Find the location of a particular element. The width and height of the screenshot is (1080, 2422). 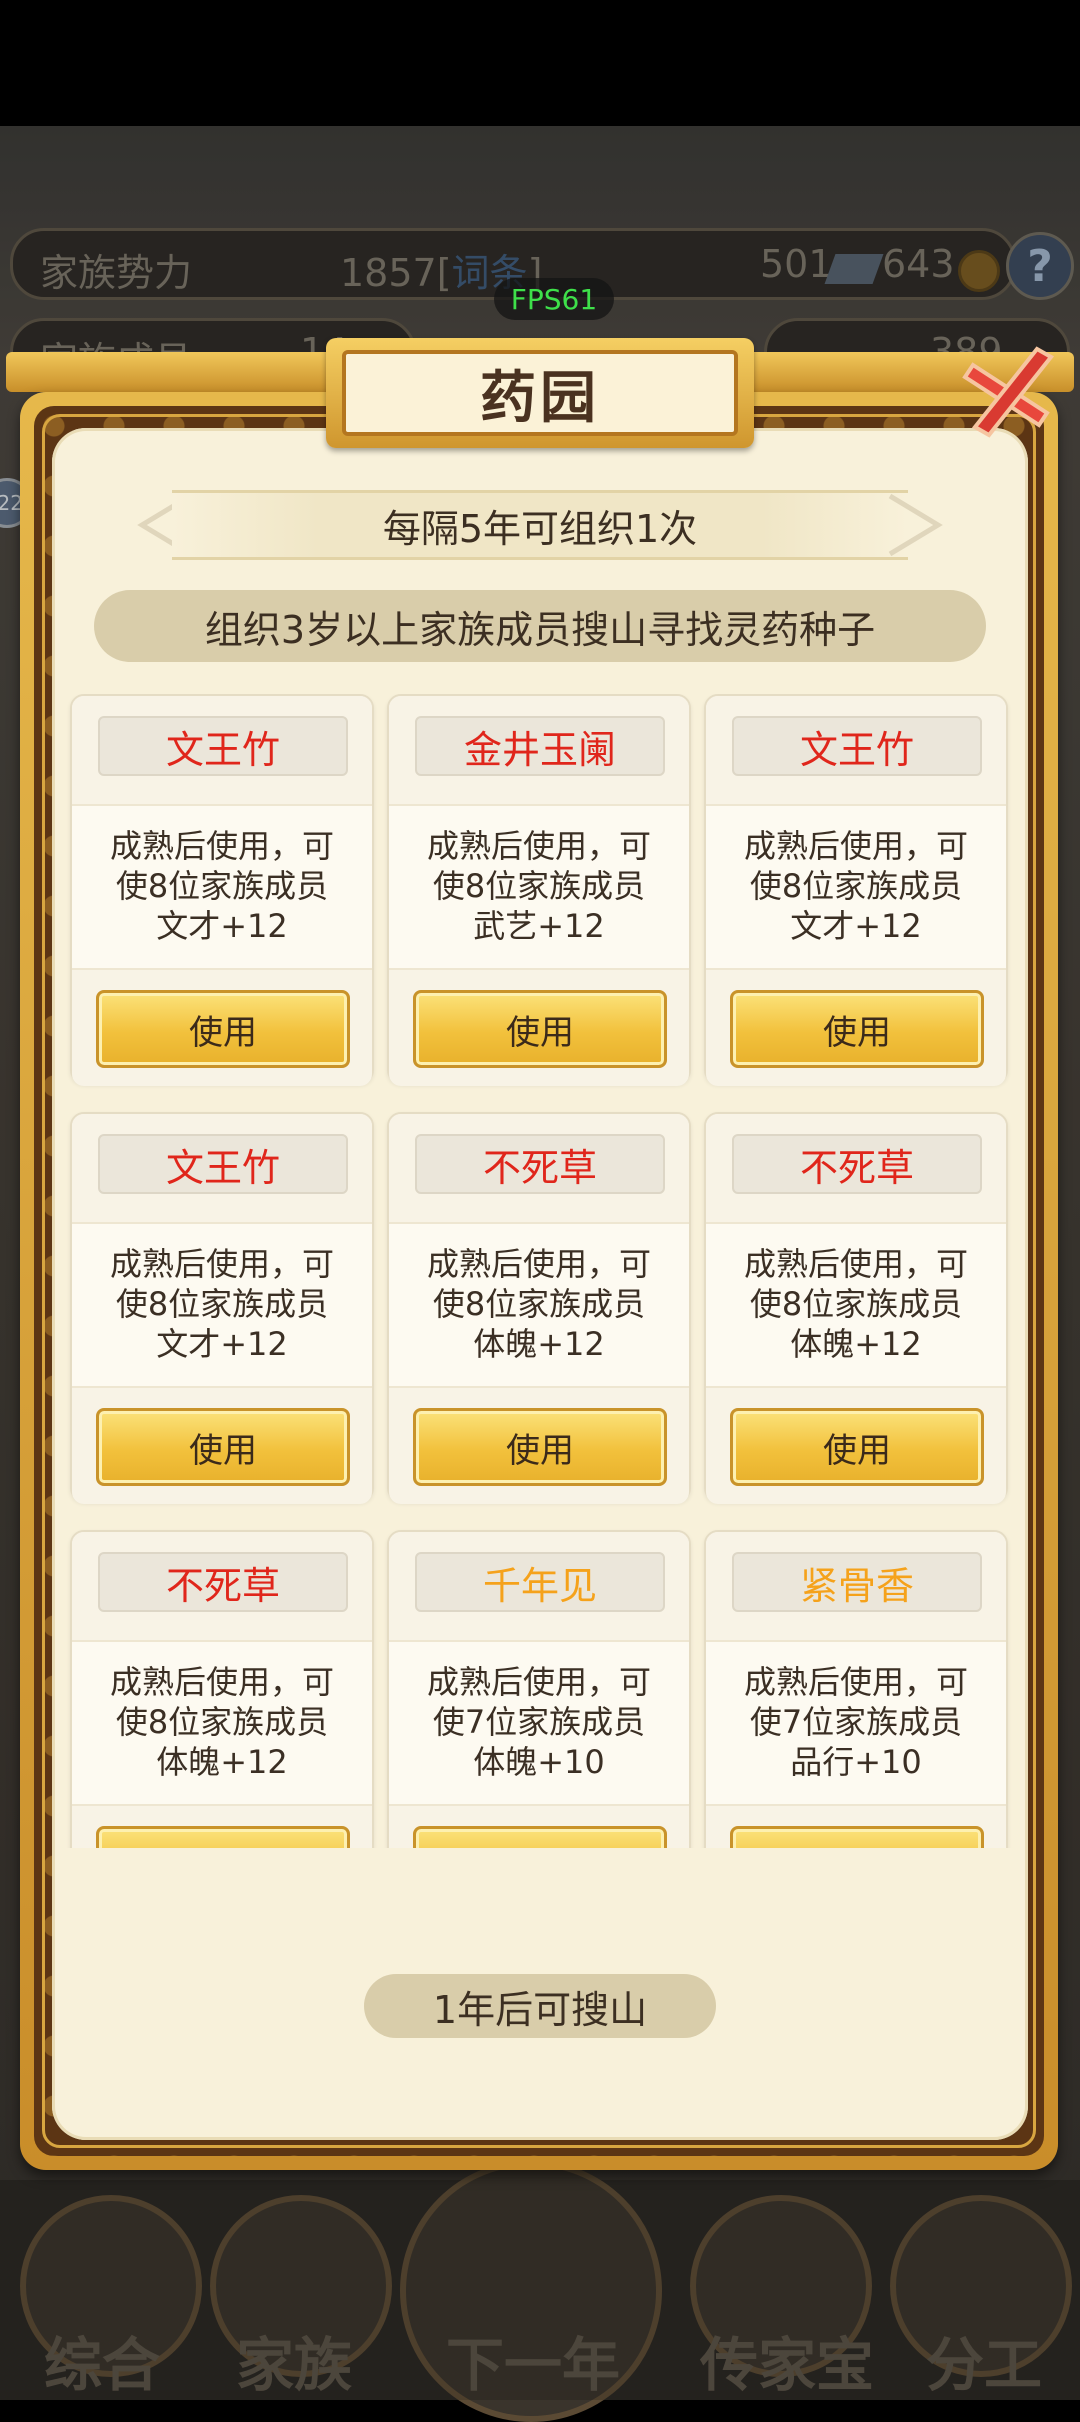

herb-effect: 成熟后使用，可 使7位家族成员 体魄+10 is located at coordinates (539, 1722).